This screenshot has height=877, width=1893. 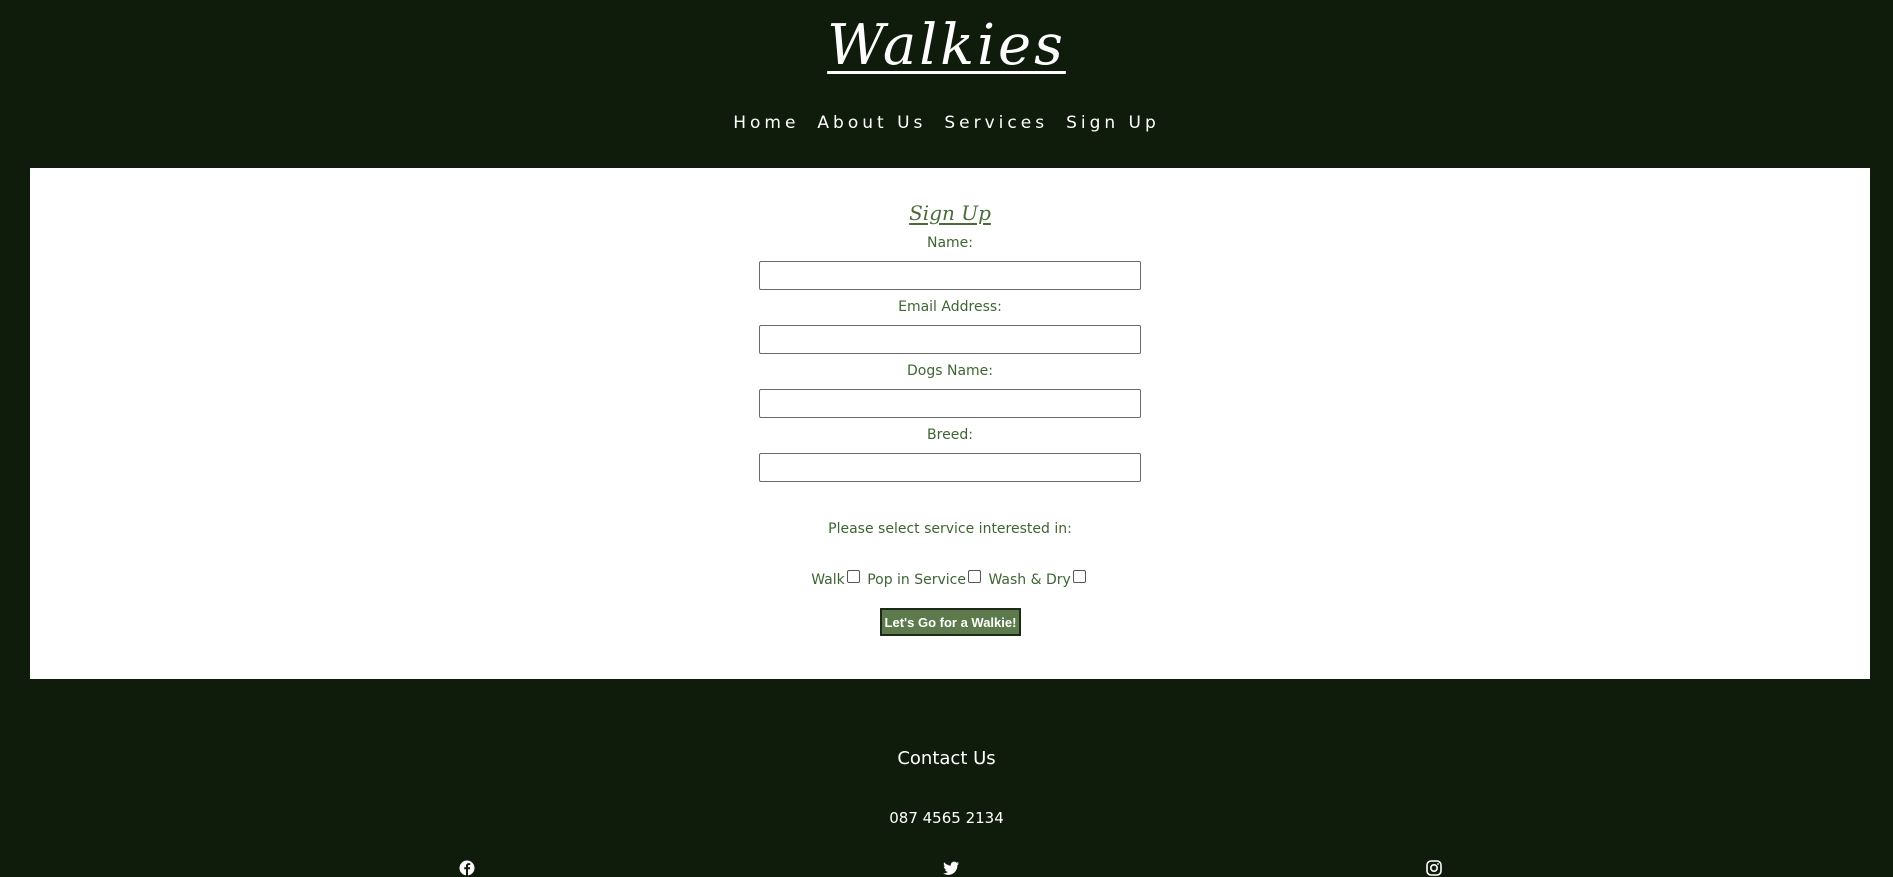 I want to click on dogs-name-label: Dogs Name:, so click(x=950, y=371).